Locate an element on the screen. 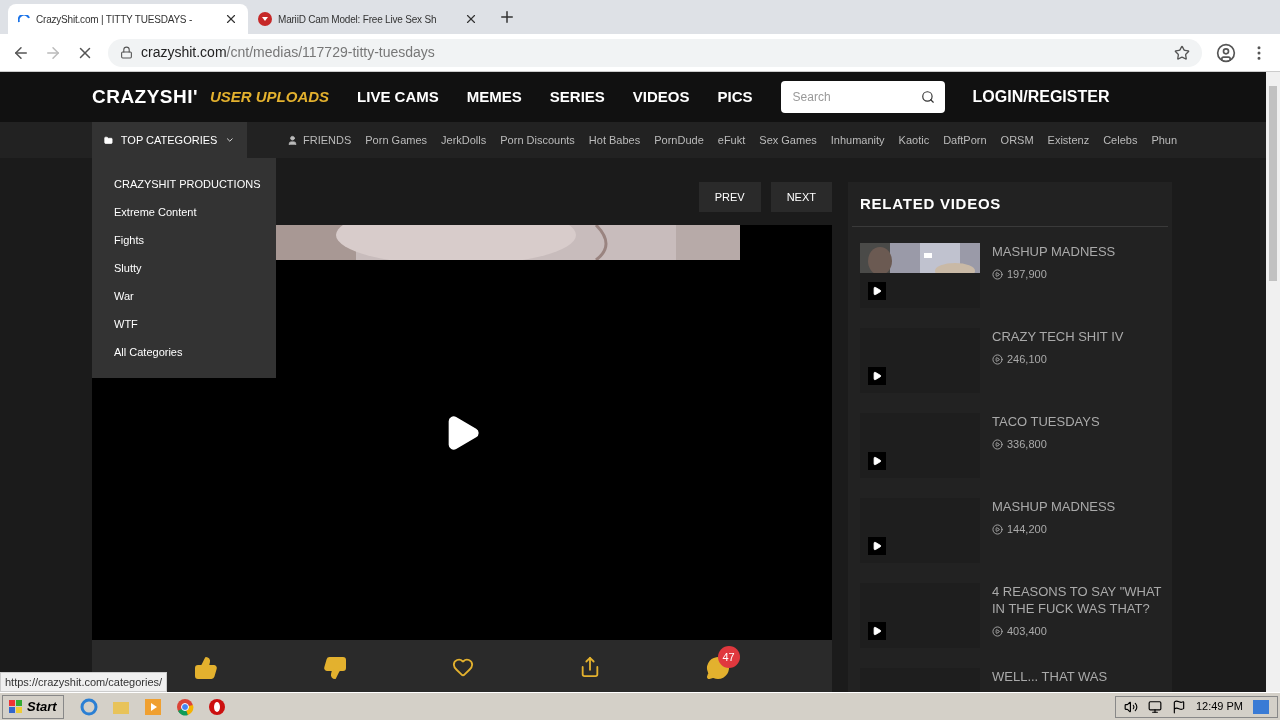 The image size is (1280, 720). site-logo: CRAZYSHI' is located at coordinates (145, 97).